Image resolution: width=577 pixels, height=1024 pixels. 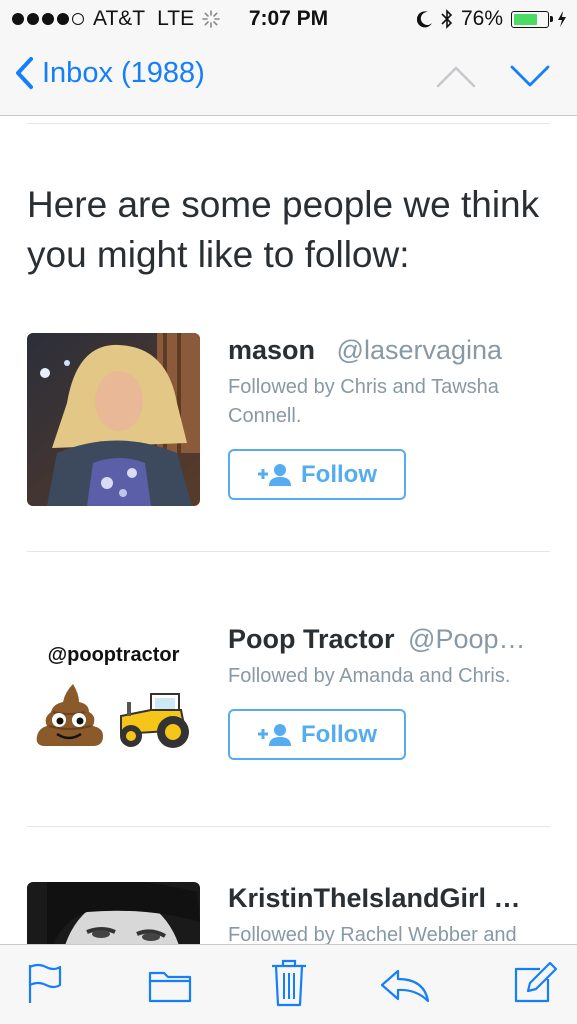 I want to click on battery-icon, so click(x=532, y=19).